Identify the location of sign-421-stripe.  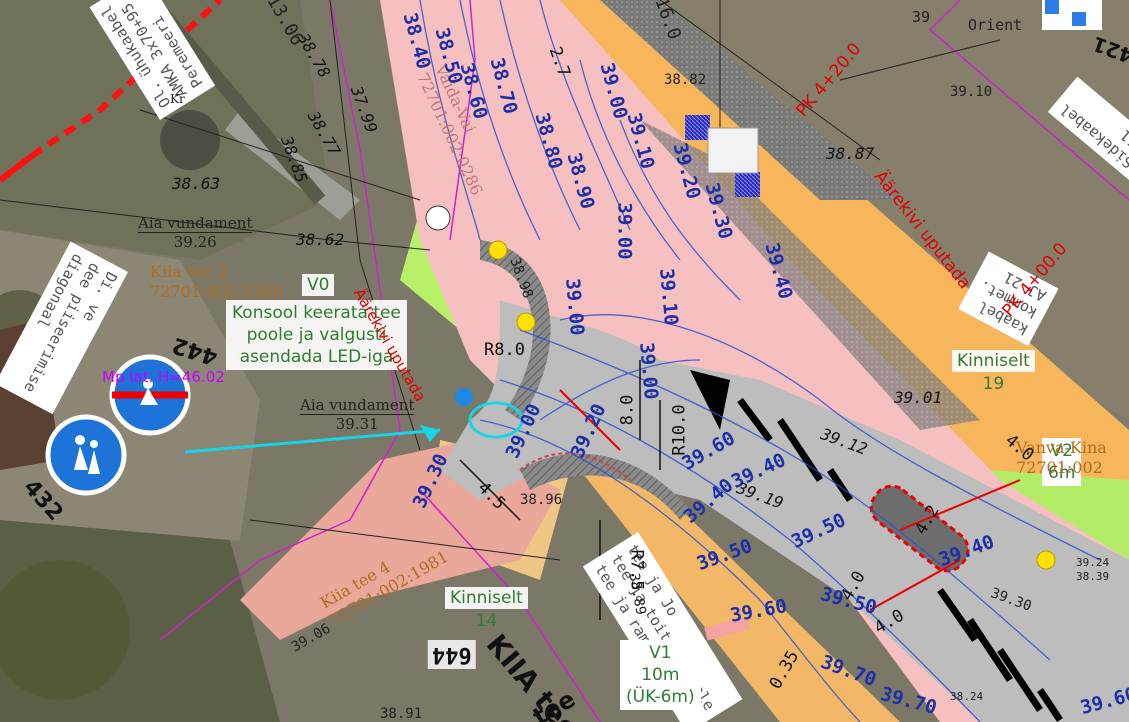
(1072, 15).